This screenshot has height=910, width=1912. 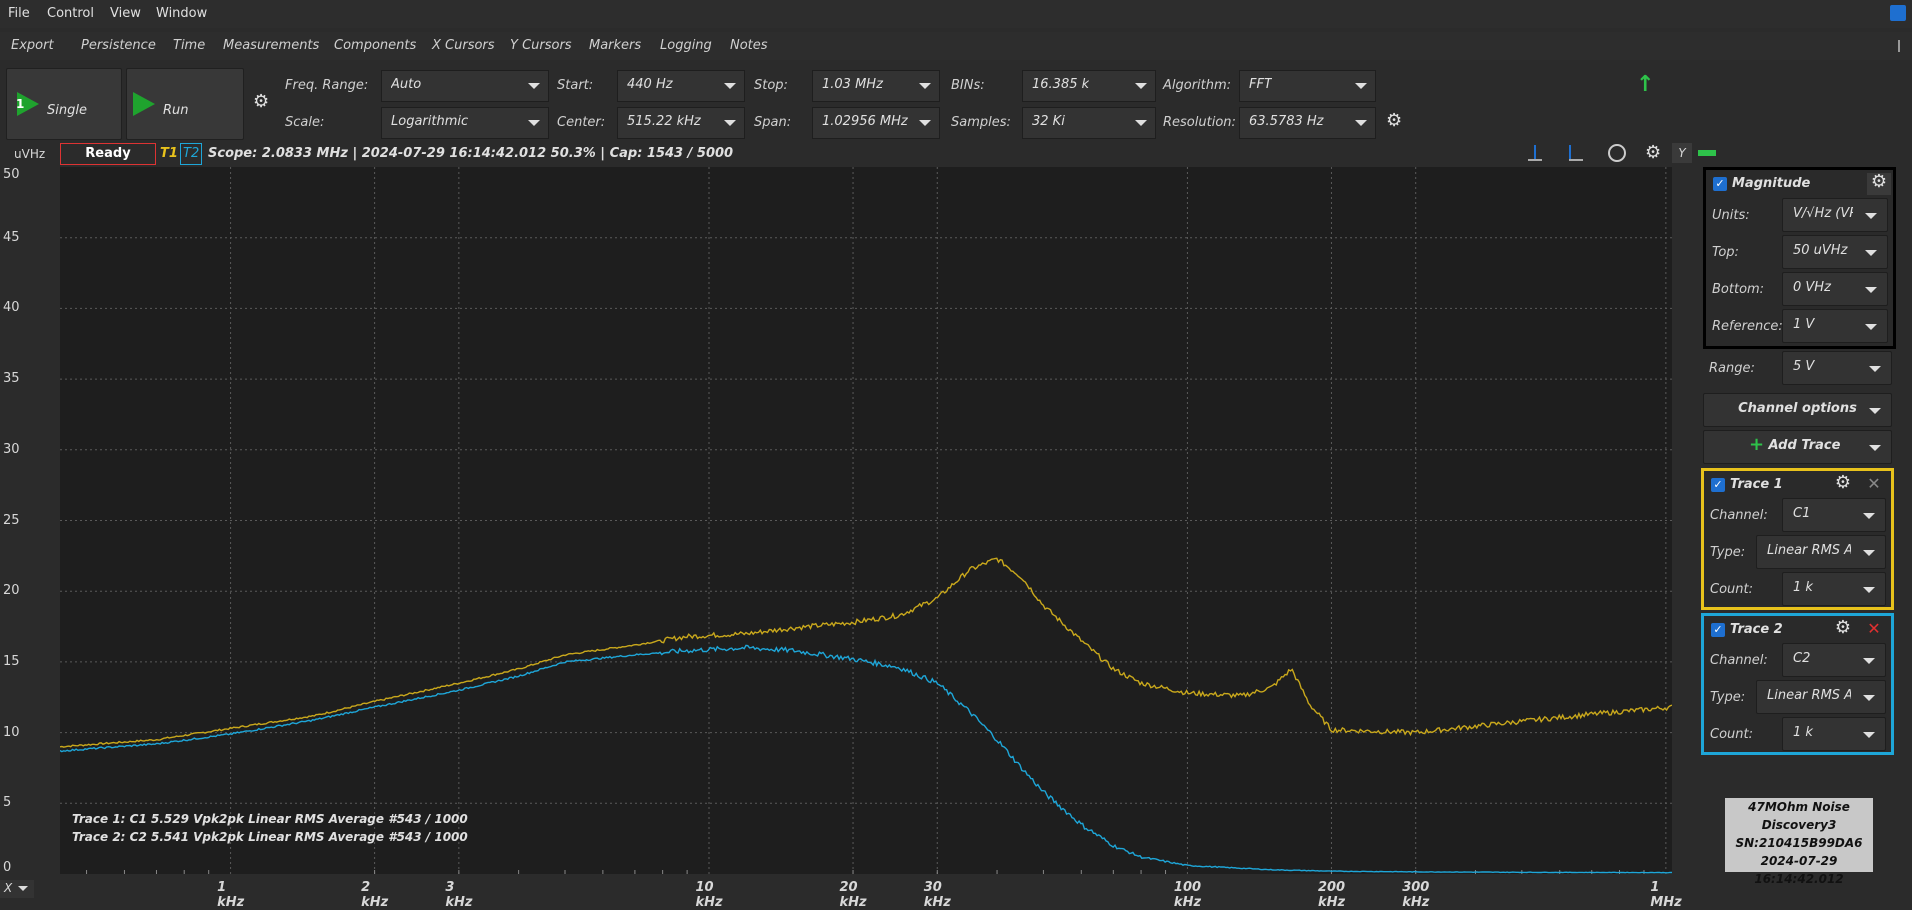 What do you see at coordinates (1834, 589) in the screenshot?
I see `trace1-count-field: 1 k` at bounding box center [1834, 589].